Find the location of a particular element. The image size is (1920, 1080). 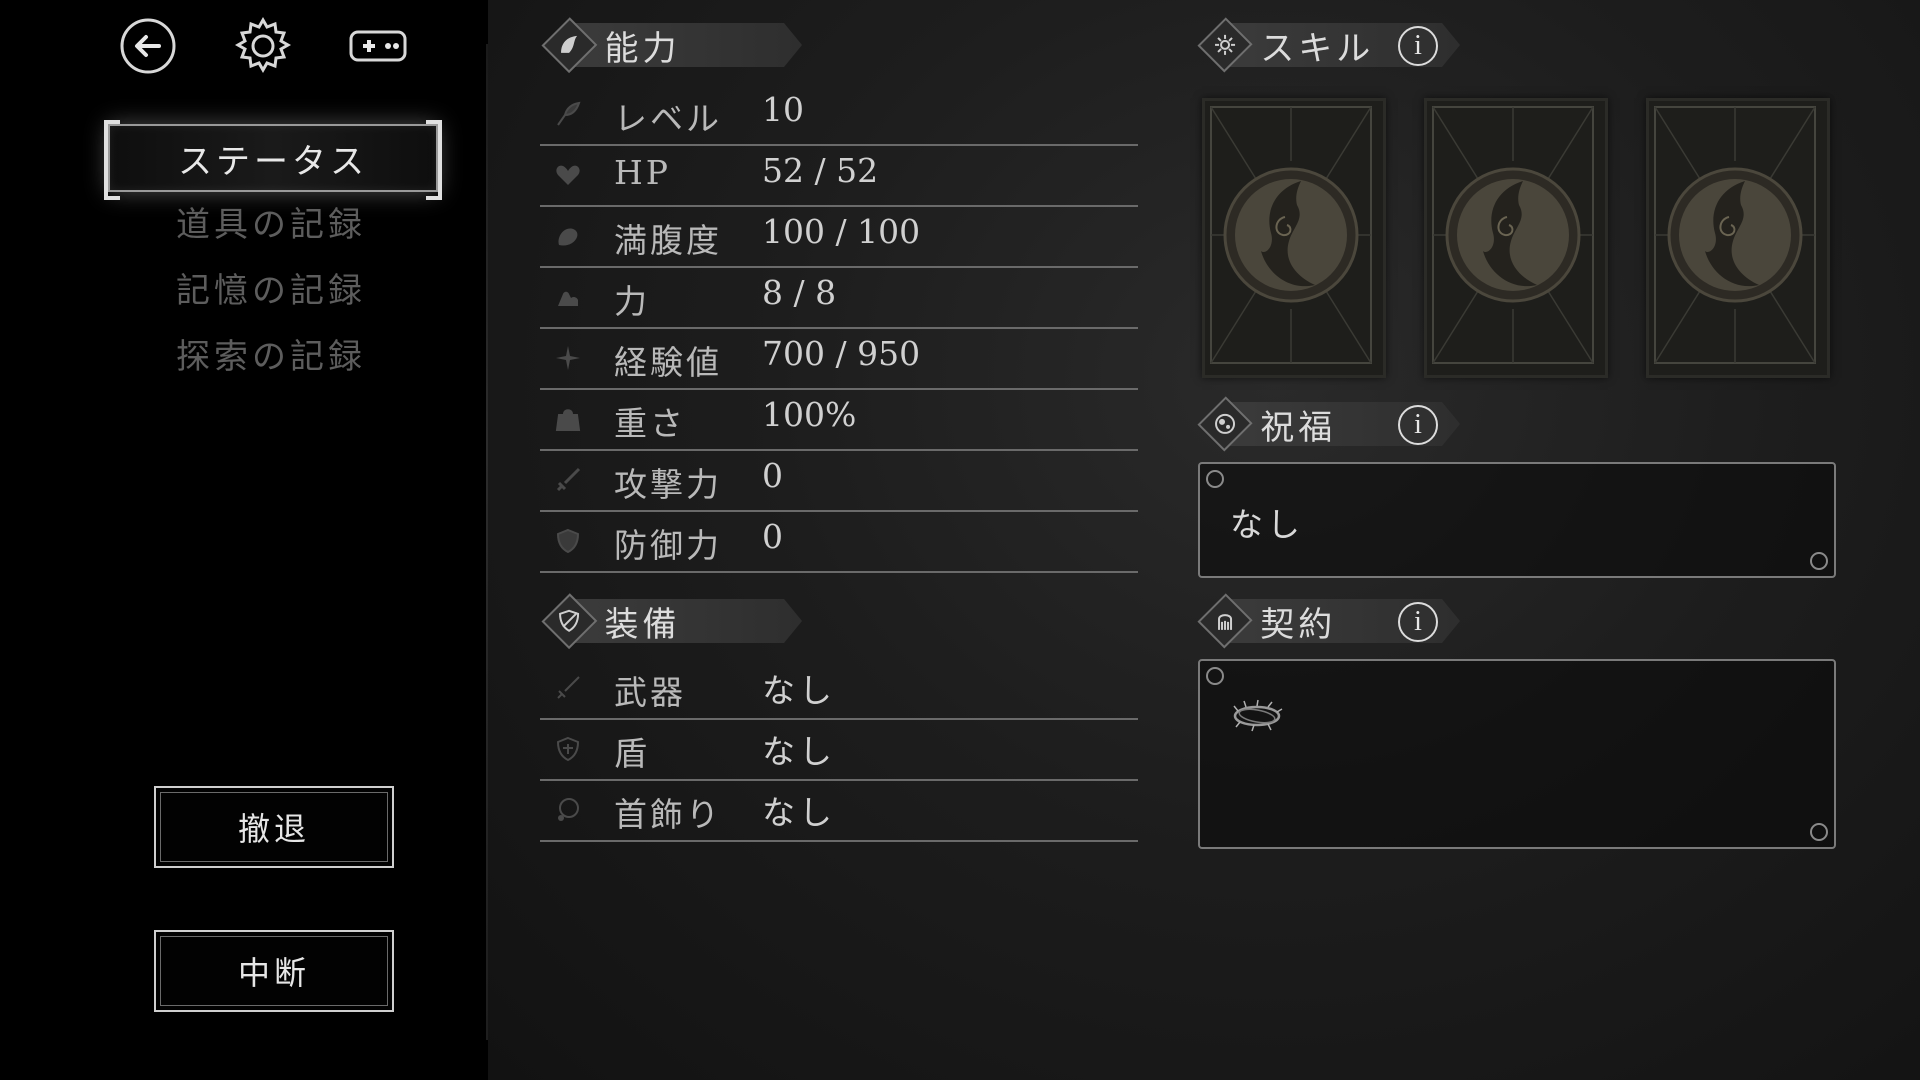

equipment-header: 装備 is located at coordinates (671, 621).